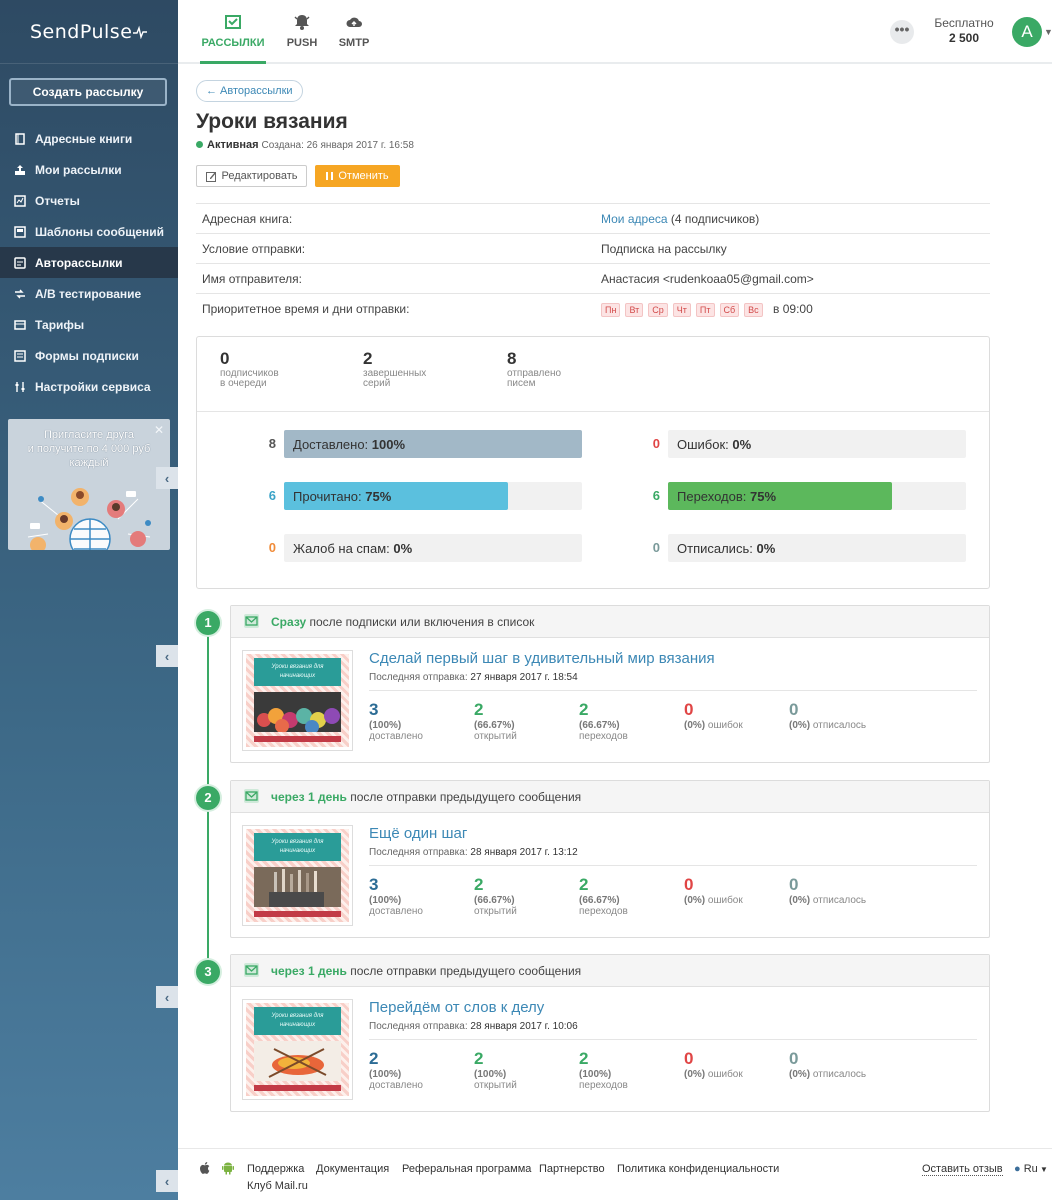  I want to click on feedback-link: Оставить отзыв, so click(962, 1169).